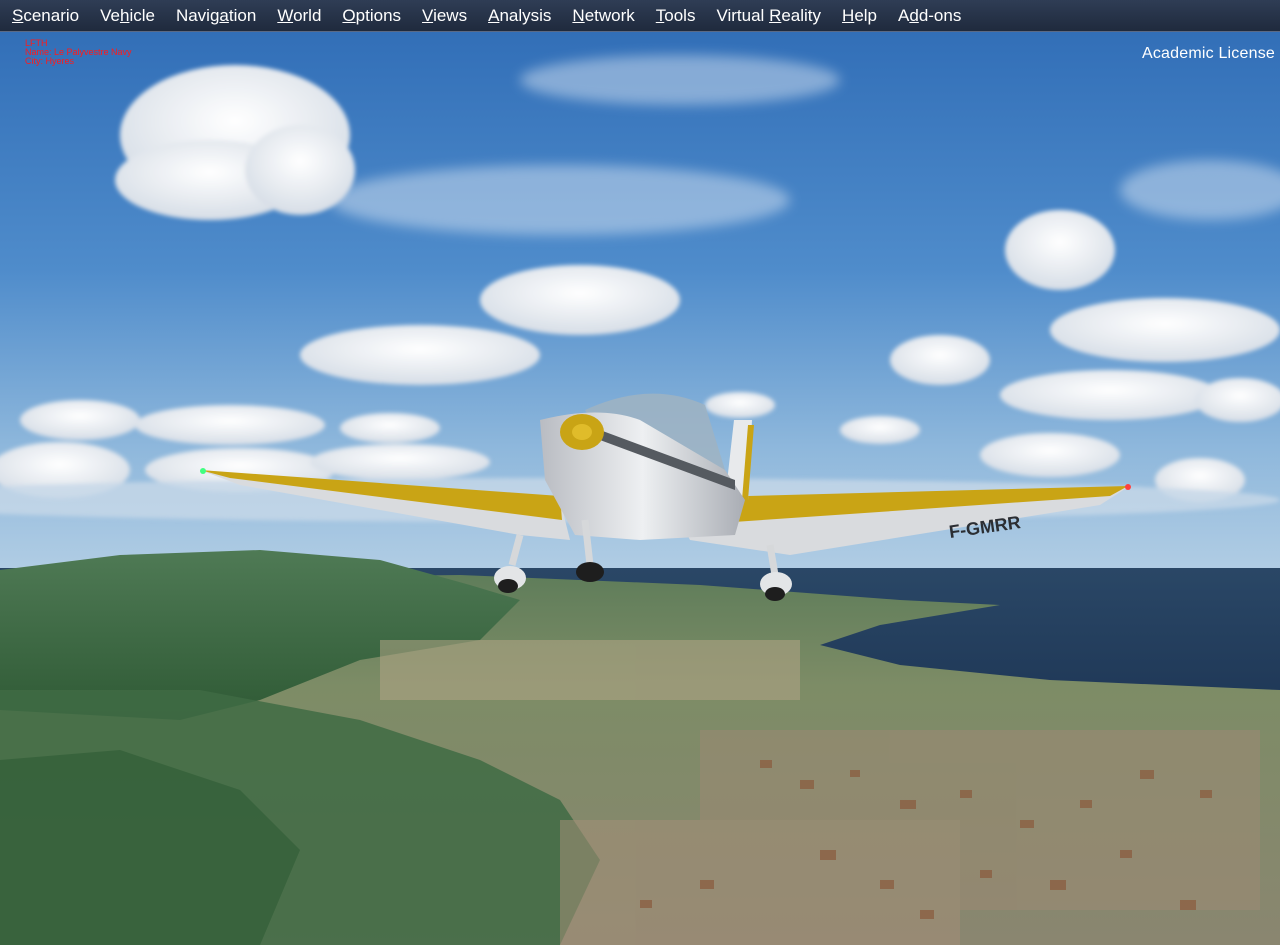 Image resolution: width=1280 pixels, height=945 pixels. I want to click on menu-item-options: Options, so click(371, 16).